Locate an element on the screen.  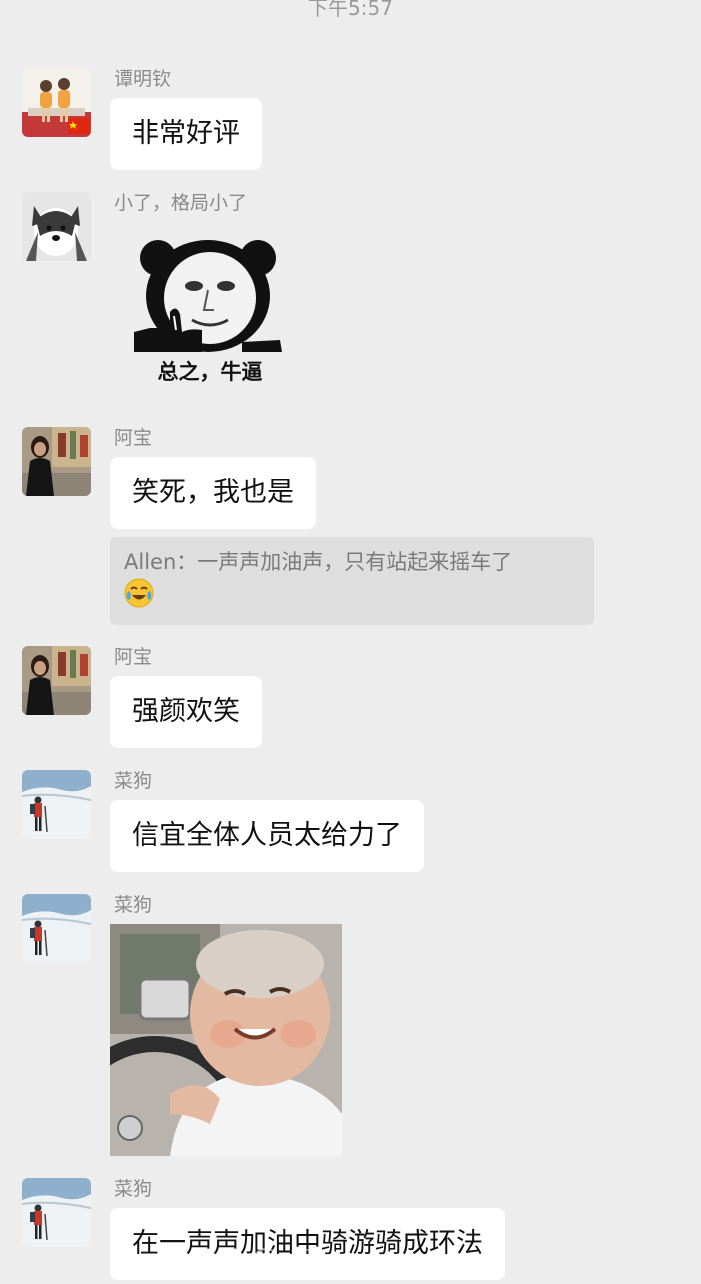
message-bubble: 非常好评 is located at coordinates (186, 134).